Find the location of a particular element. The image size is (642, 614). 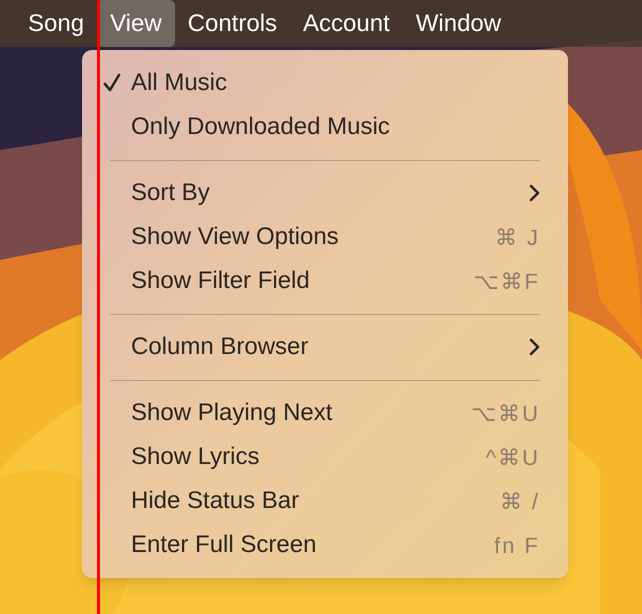

menu-item: Show Filter Field ⌥⌘F is located at coordinates (325, 281).